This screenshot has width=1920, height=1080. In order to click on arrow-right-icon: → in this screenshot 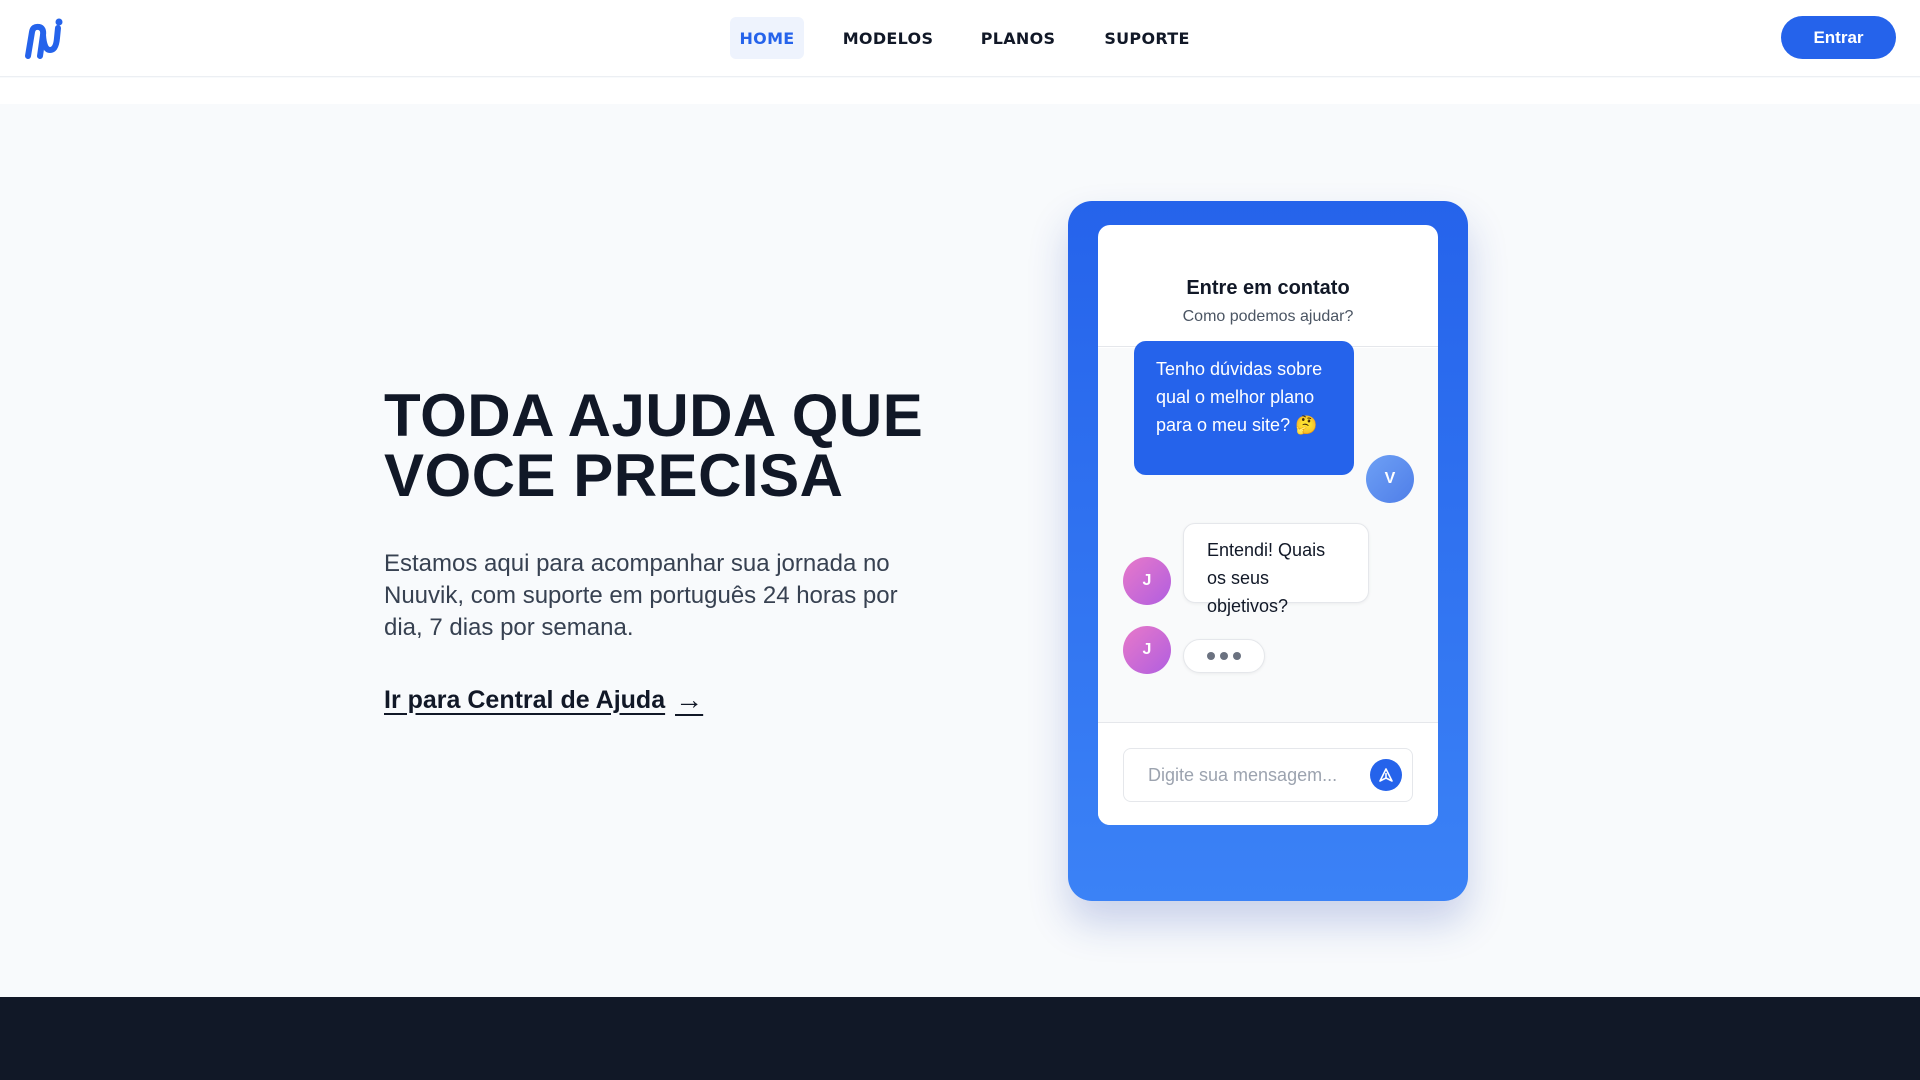, I will do `click(689, 699)`.